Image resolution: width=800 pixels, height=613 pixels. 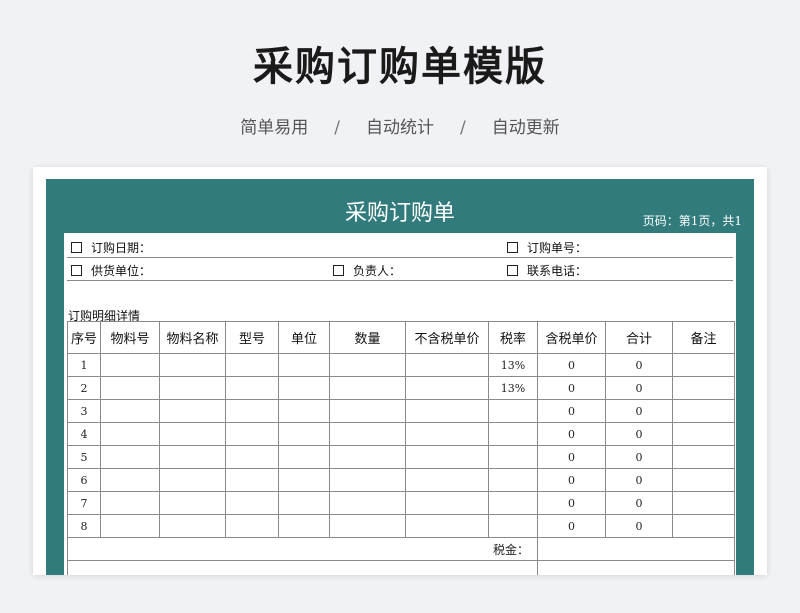 What do you see at coordinates (367, 270) in the screenshot?
I see `person-in-charge-field: 负责人：` at bounding box center [367, 270].